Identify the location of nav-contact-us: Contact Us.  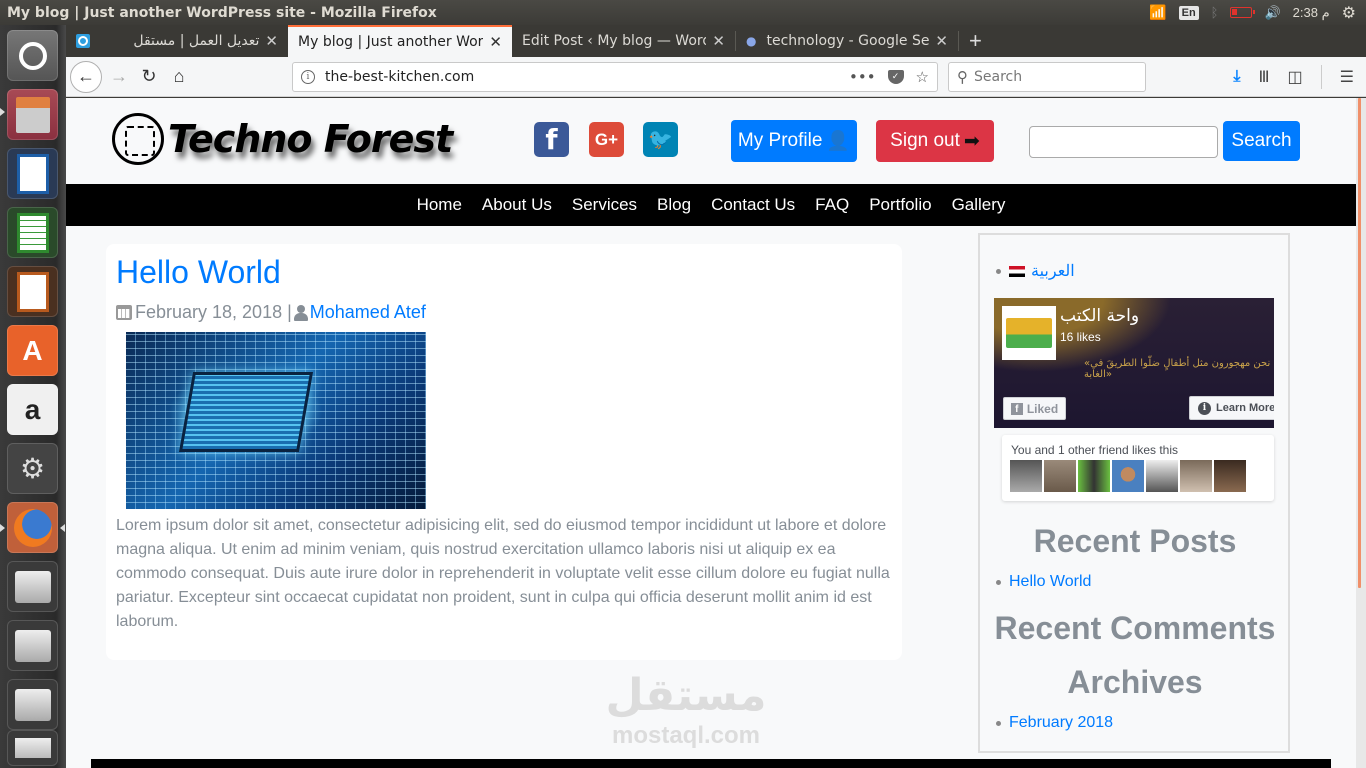
(753, 205).